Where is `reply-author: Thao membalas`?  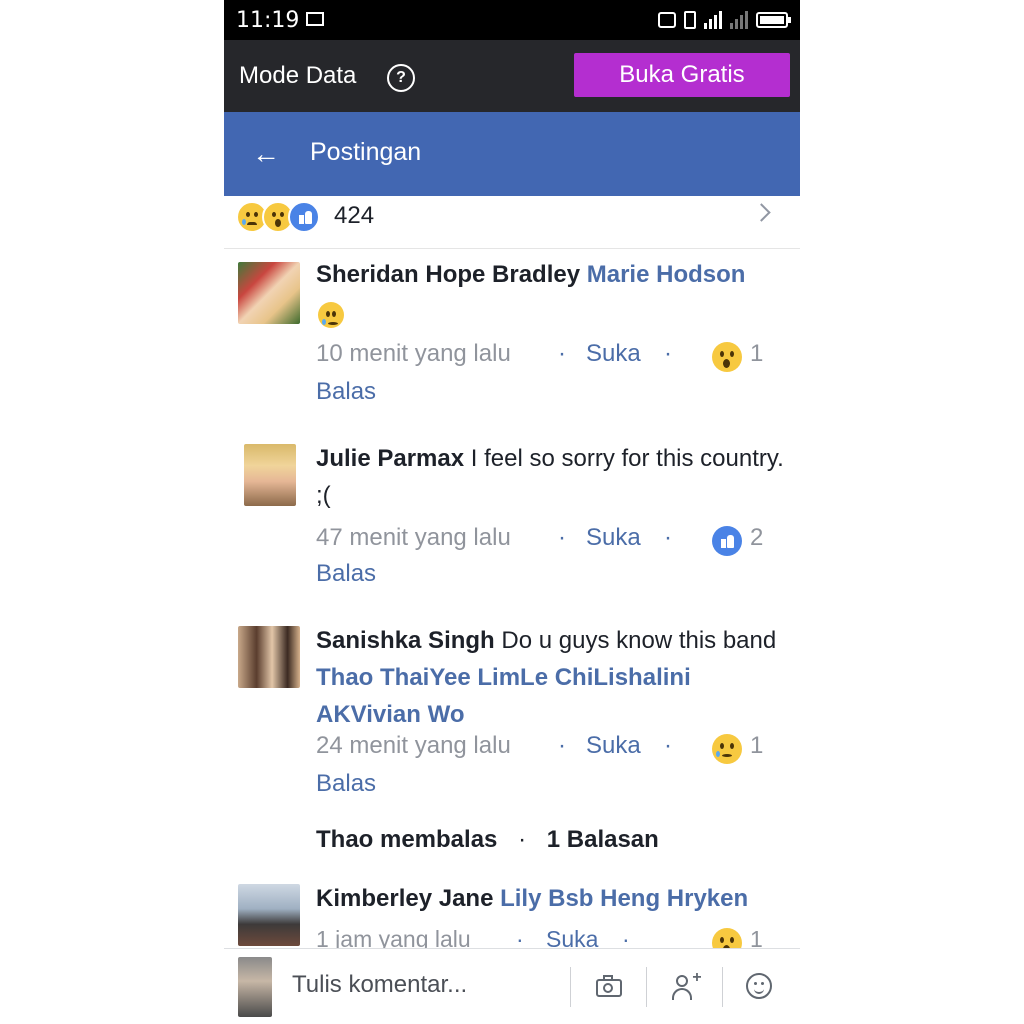
reply-author: Thao membalas is located at coordinates (407, 839).